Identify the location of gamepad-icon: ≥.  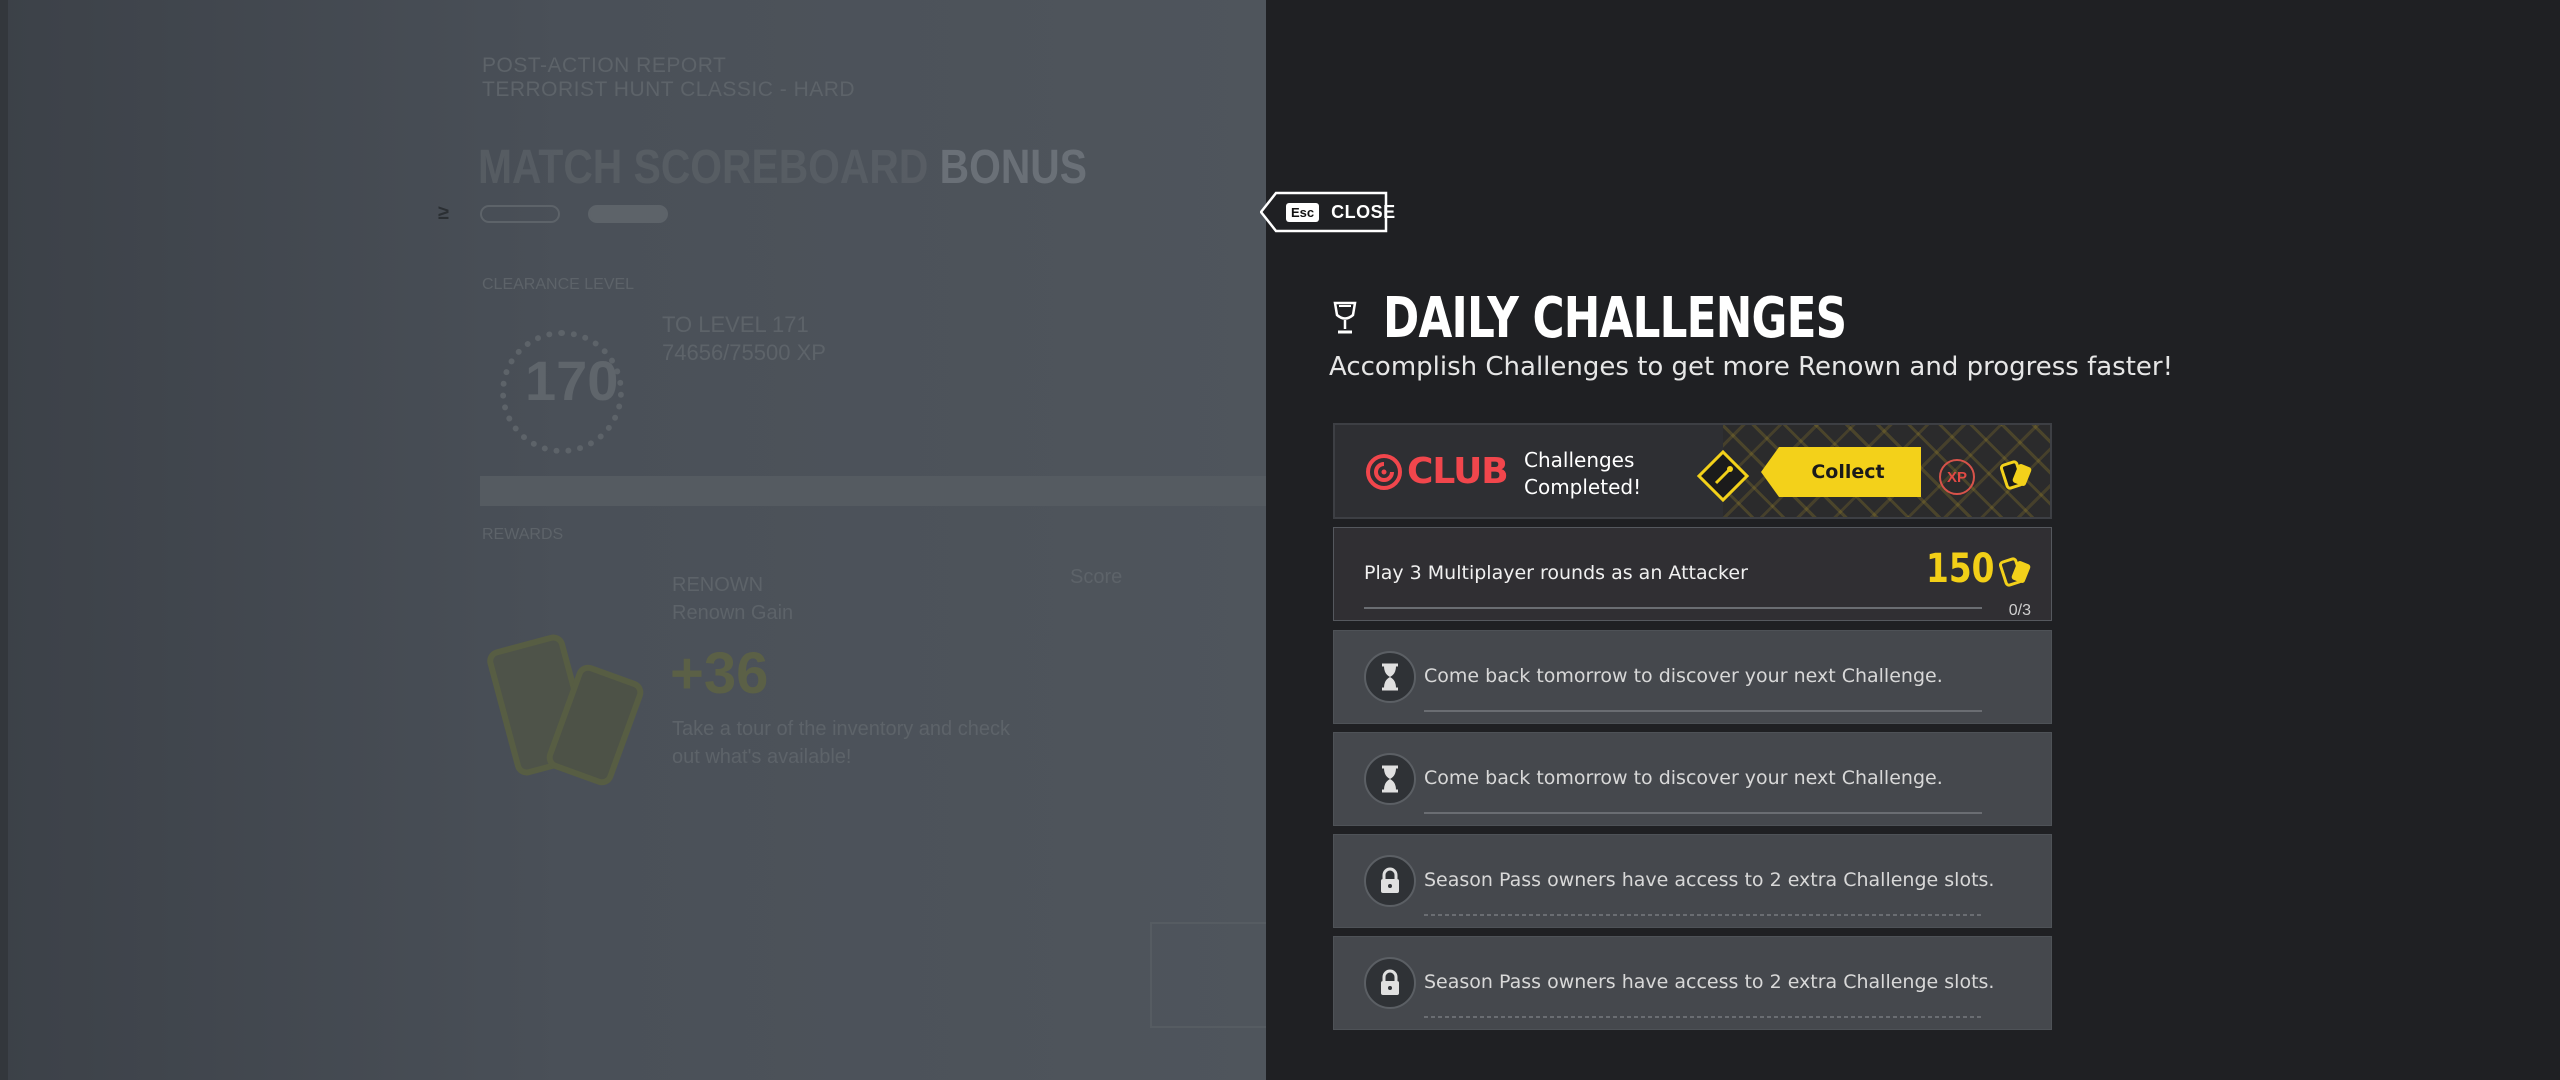
(443, 213).